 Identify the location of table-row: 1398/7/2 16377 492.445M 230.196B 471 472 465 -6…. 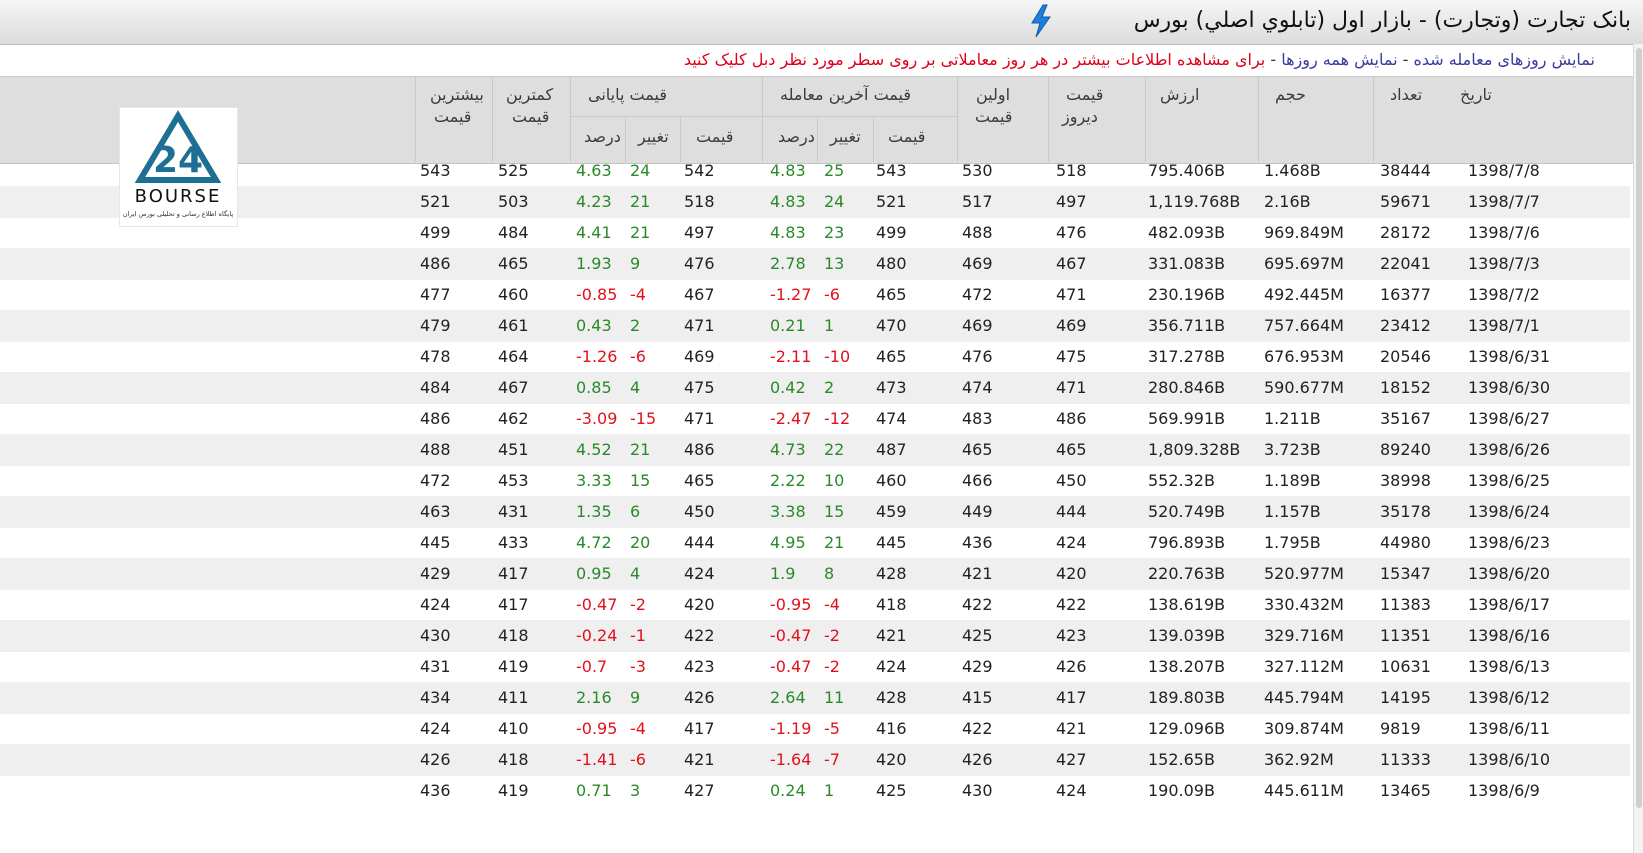
(815, 295).